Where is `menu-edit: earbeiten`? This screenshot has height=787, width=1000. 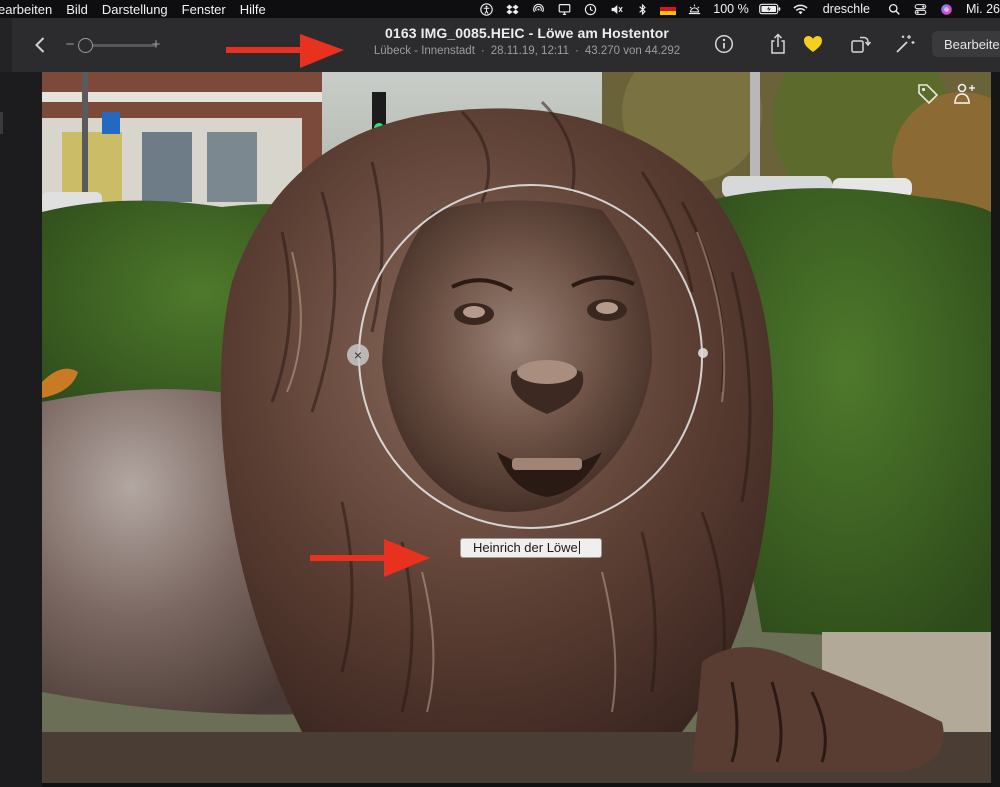 menu-edit: earbeiten is located at coordinates (31, 9).